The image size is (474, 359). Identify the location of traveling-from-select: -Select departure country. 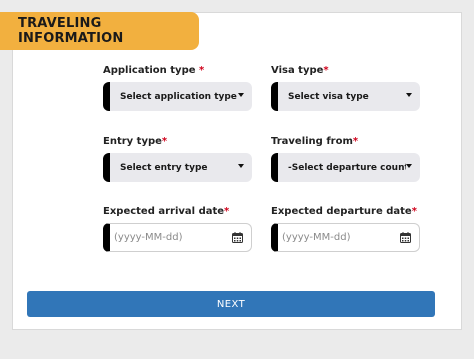
(345, 167).